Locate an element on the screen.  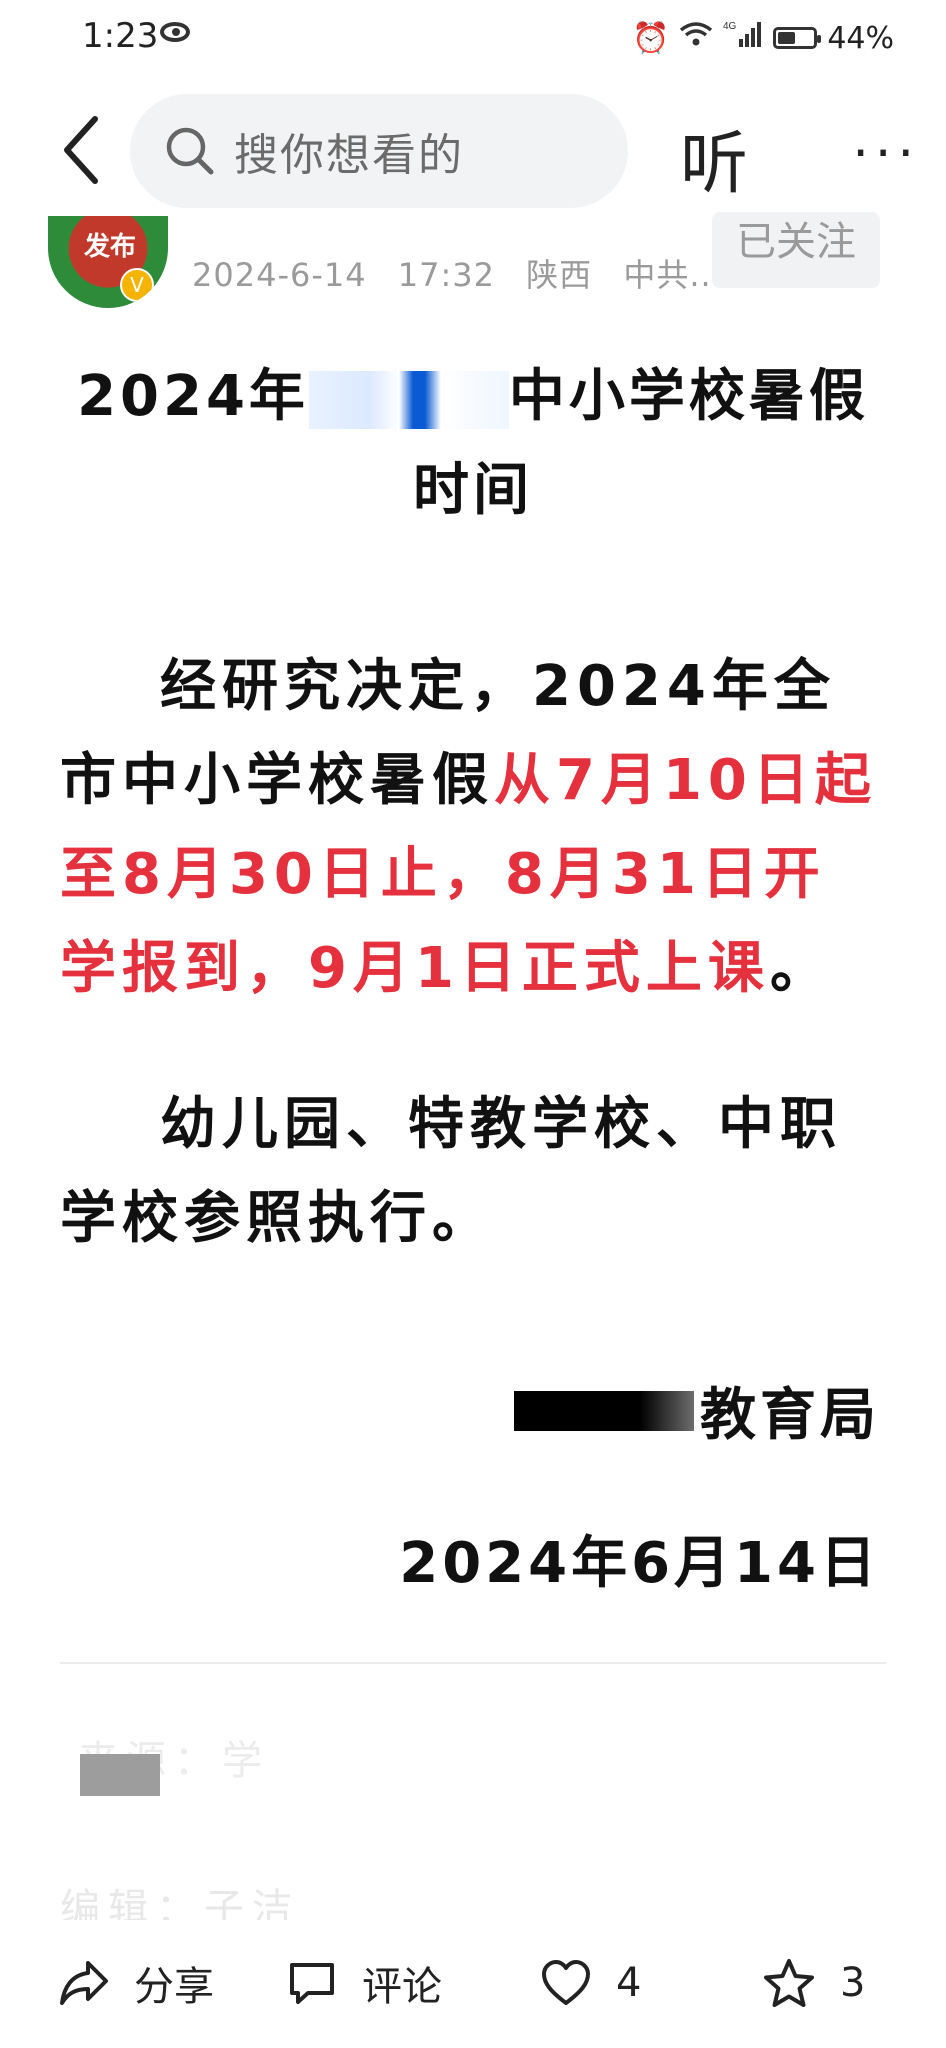
issue-date: 2024年6月14日 is located at coordinates (639, 1563).